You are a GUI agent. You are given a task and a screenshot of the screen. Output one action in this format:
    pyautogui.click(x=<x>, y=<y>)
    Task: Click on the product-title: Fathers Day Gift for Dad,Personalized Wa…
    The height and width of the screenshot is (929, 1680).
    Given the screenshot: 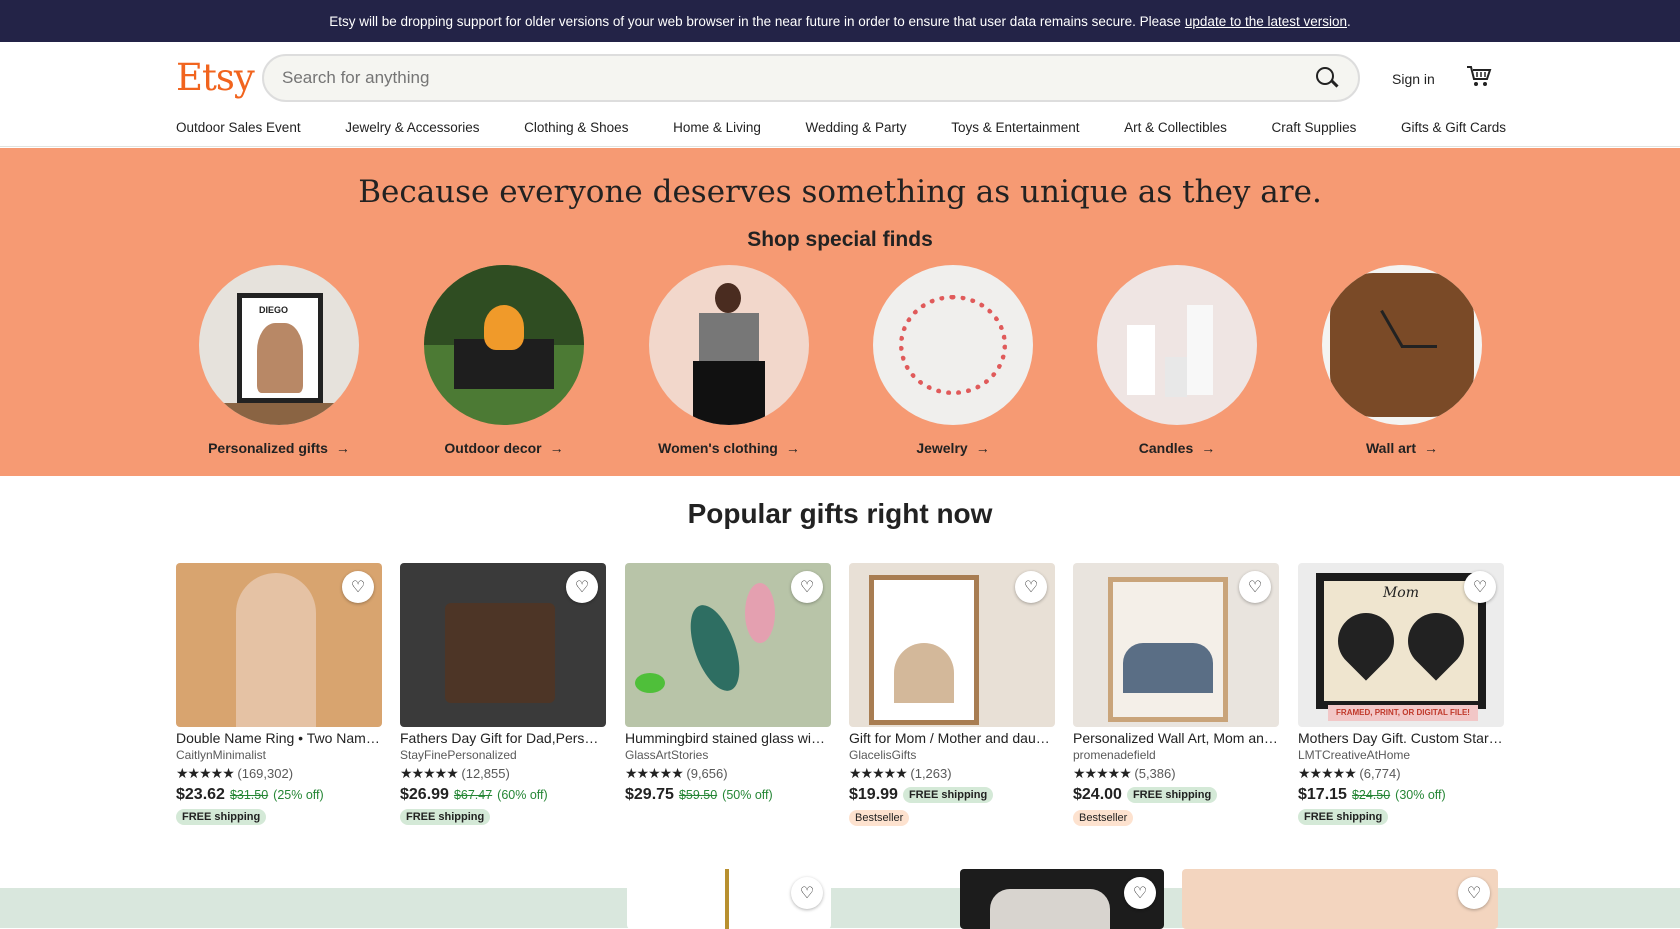 What is the action you would take?
    pyautogui.click(x=503, y=738)
    